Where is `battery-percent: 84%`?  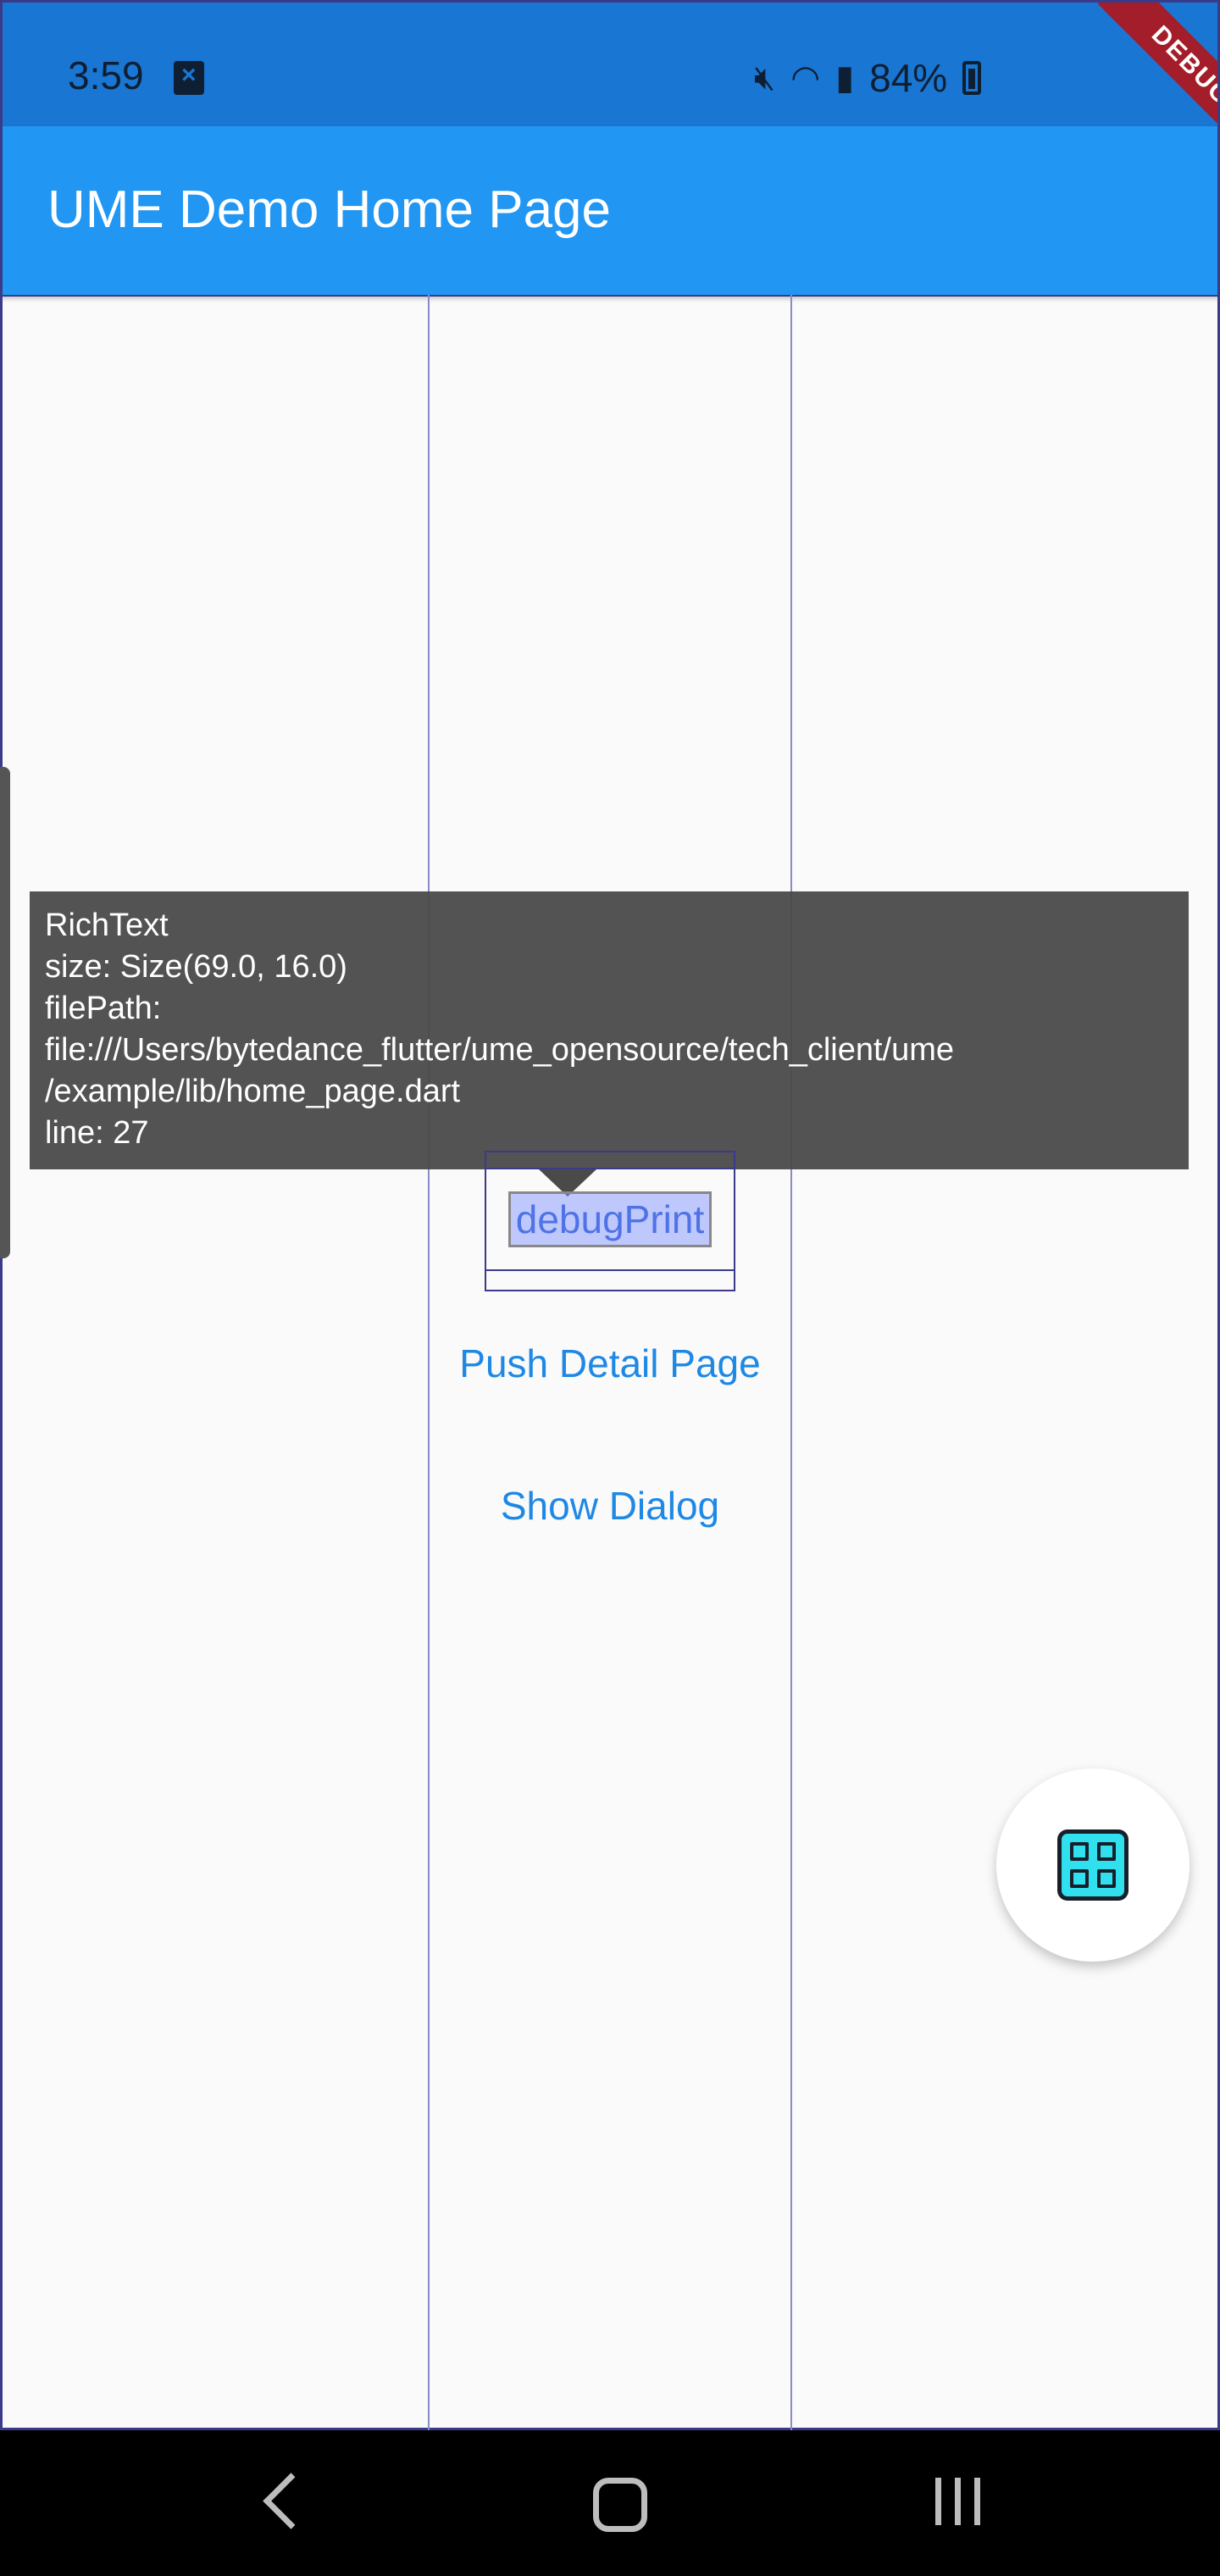 battery-percent: 84% is located at coordinates (908, 78).